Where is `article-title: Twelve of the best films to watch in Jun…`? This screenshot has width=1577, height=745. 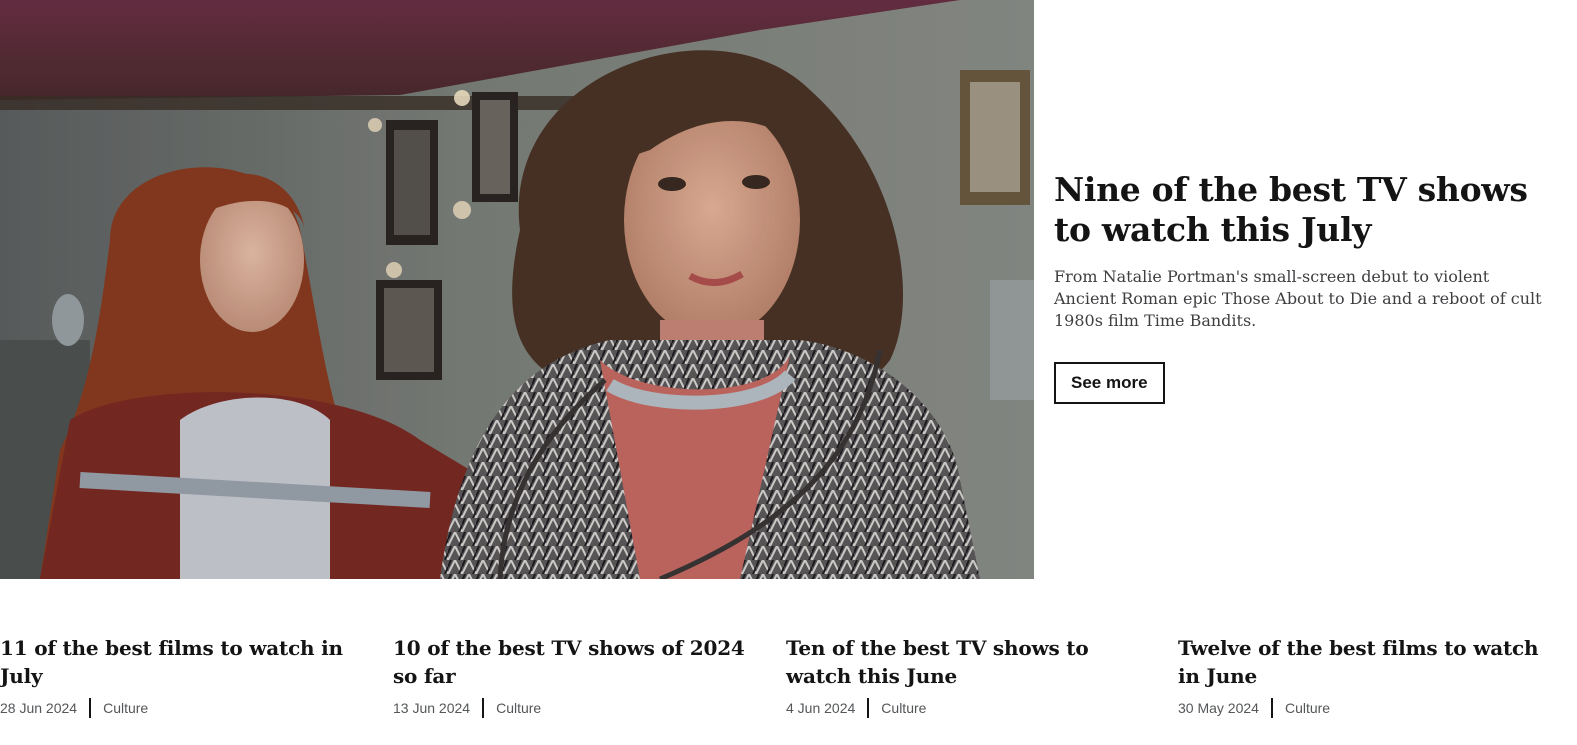 article-title: Twelve of the best films to watch in Jun… is located at coordinates (1364, 662).